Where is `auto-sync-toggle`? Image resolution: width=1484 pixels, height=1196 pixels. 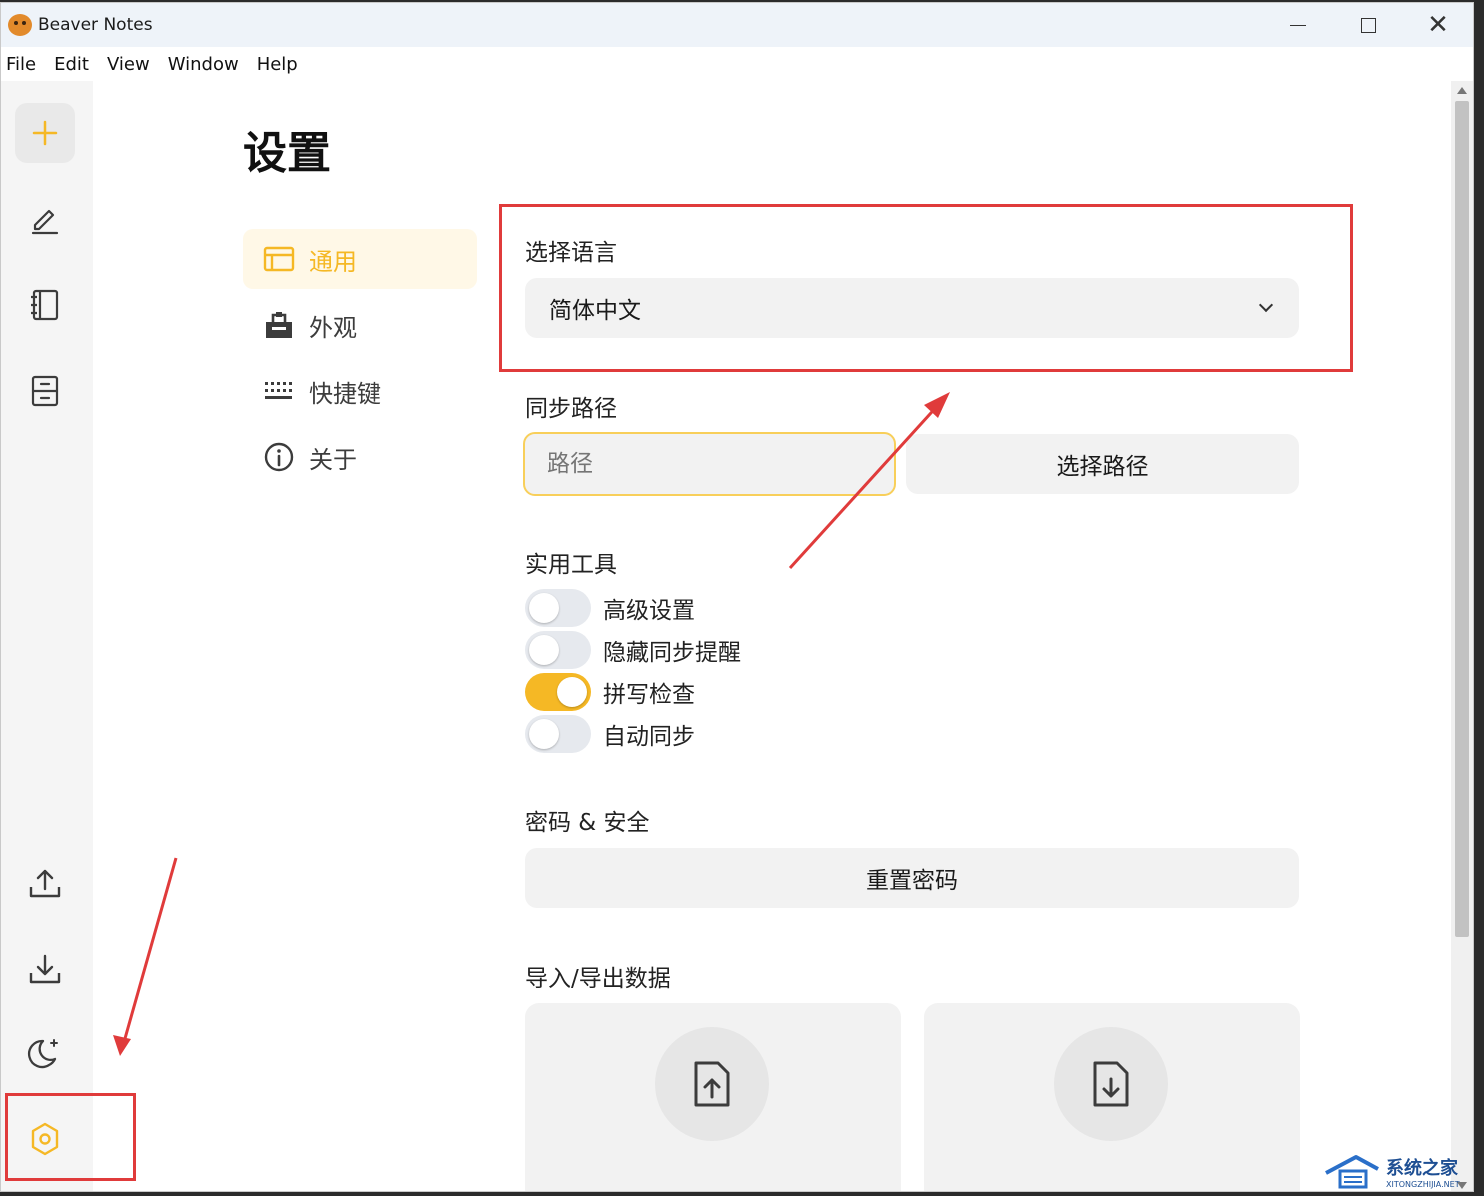 auto-sync-toggle is located at coordinates (558, 734).